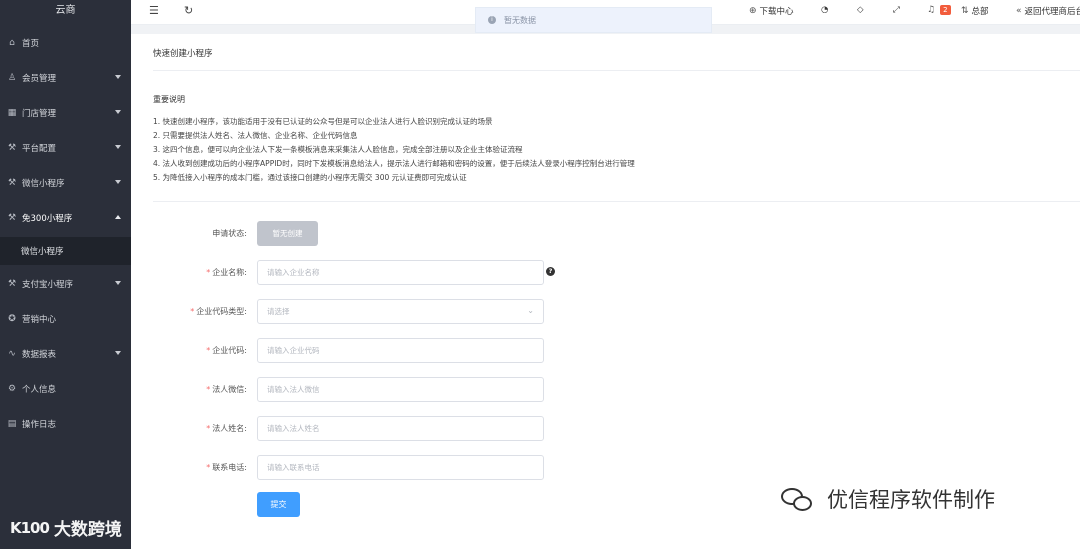  I want to click on sidebar-item-label: 门店管理, so click(39, 114).